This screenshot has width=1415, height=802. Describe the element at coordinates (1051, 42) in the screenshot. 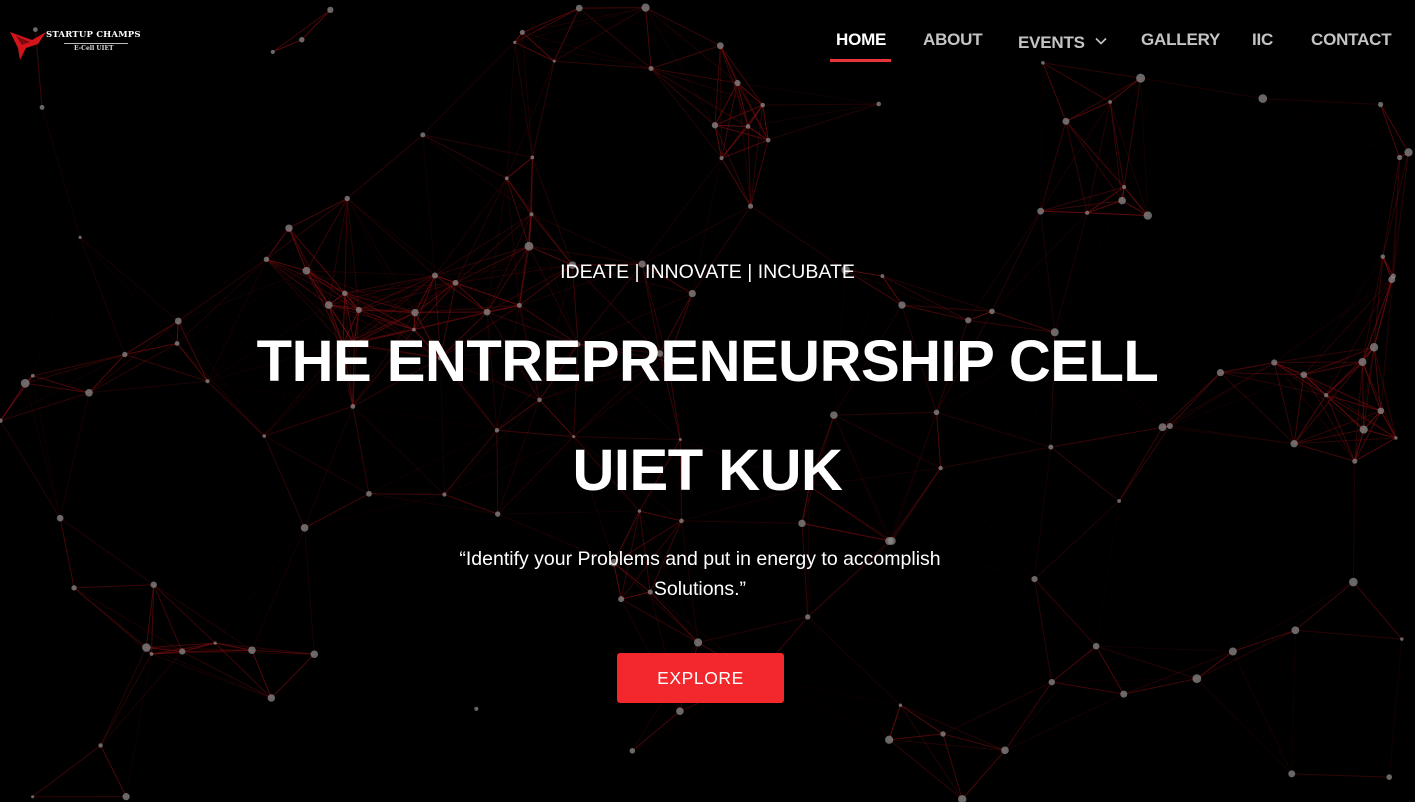

I see `nav-item-label: EVENTS` at that location.